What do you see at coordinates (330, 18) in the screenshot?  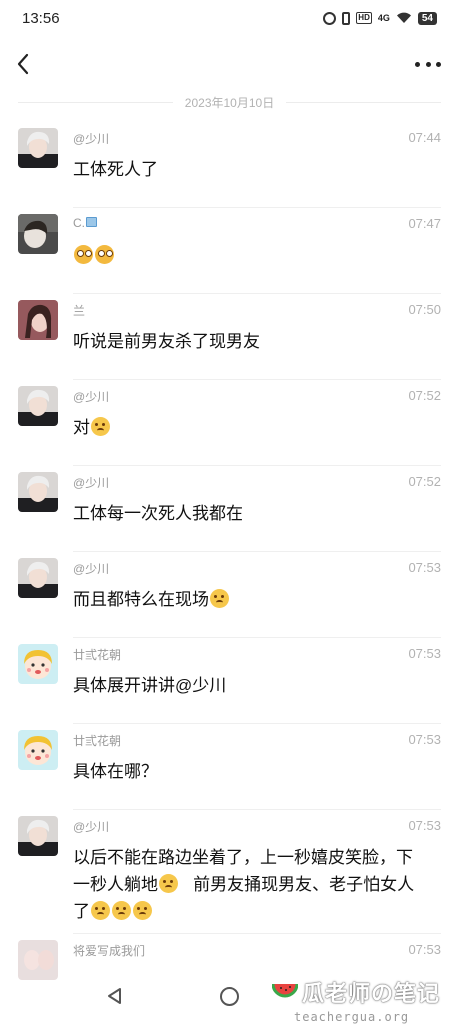 I see `alarm-icon` at bounding box center [330, 18].